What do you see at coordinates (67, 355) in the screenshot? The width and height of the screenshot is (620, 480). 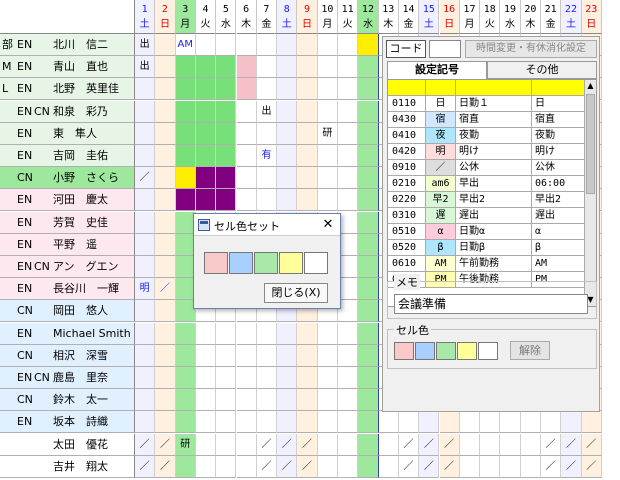 I see `staff-row-label: CN 相沢 深雪` at bounding box center [67, 355].